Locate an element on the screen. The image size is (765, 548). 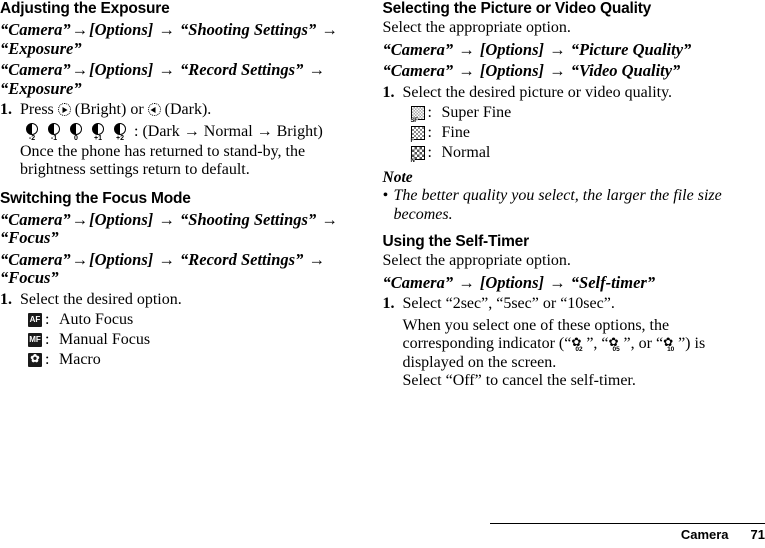
self-timer-2sec-icon: ✿ 02 is located at coordinates (578, 344).